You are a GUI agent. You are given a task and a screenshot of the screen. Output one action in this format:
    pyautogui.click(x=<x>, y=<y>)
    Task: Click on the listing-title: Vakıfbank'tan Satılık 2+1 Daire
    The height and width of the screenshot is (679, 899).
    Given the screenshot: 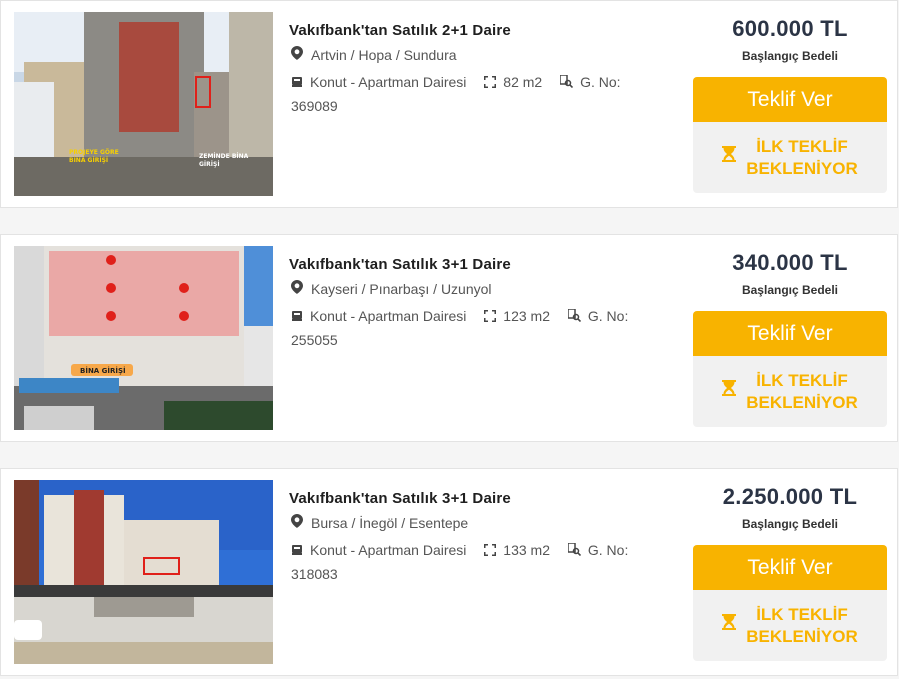 What is the action you would take?
    pyautogui.click(x=400, y=30)
    